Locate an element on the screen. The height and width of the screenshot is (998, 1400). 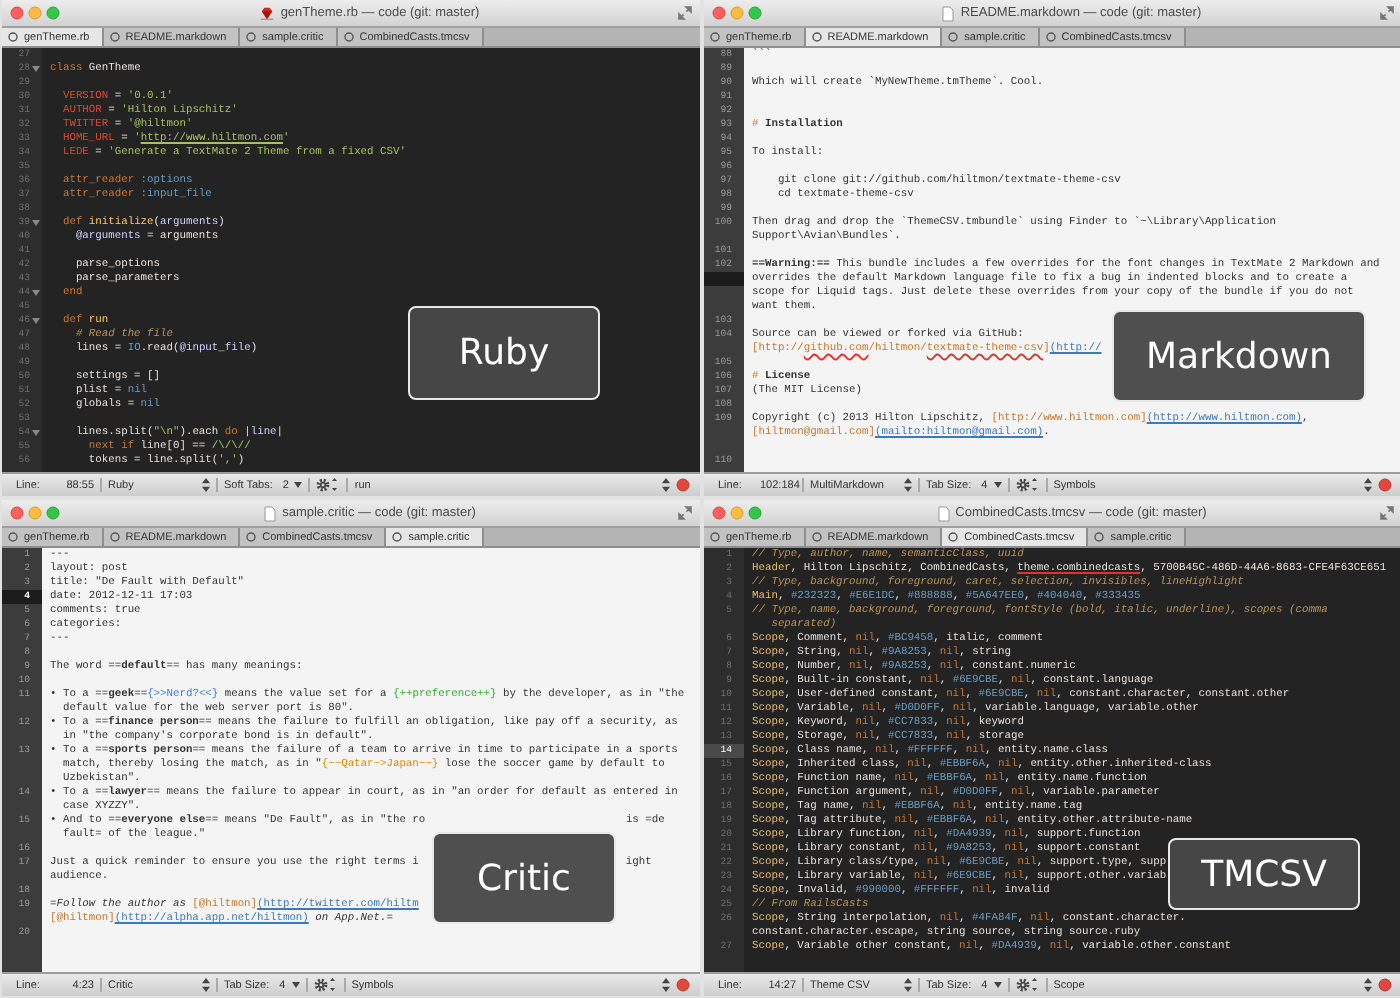
language-label: Markdown is located at coordinates (1239, 356).